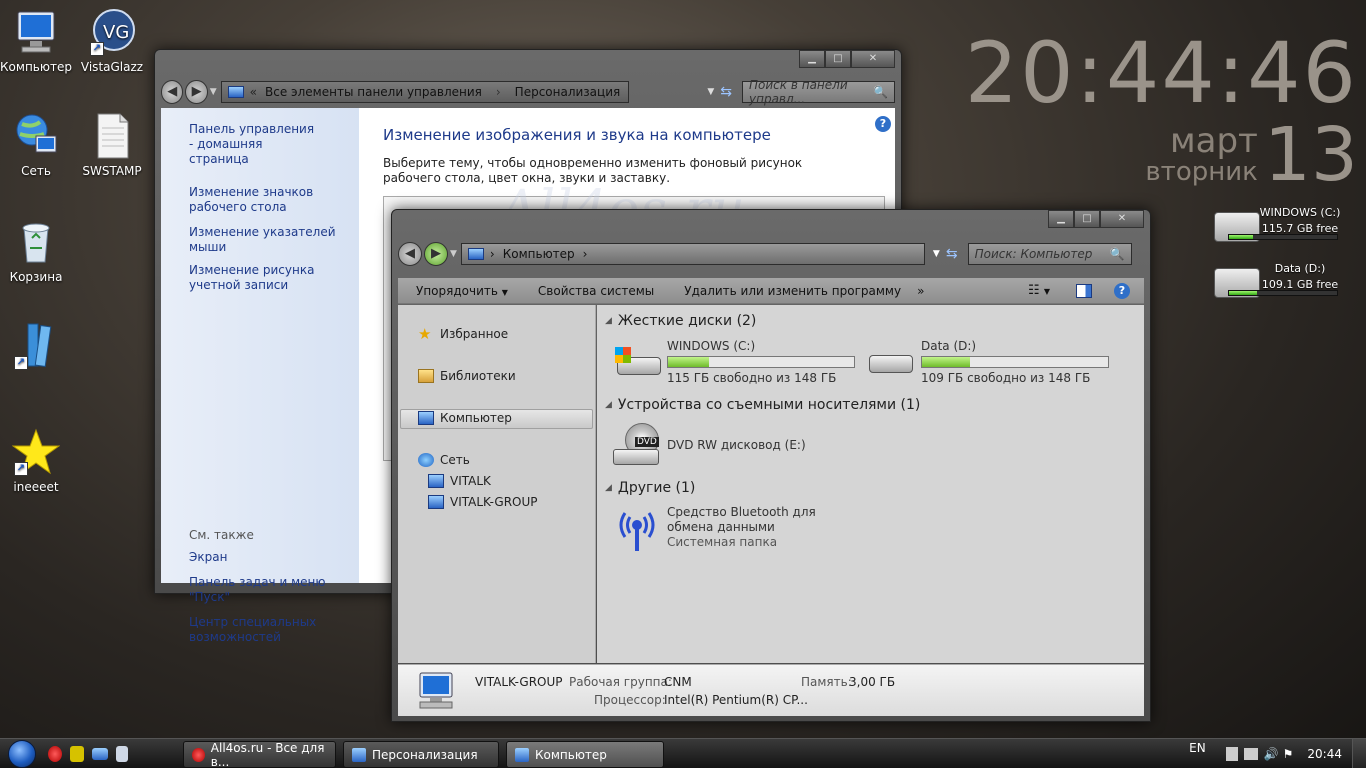 The width and height of the screenshot is (1366, 768). What do you see at coordinates (462, 291) in the screenshot?
I see `organize-button: Упорядочить ▼` at bounding box center [462, 291].